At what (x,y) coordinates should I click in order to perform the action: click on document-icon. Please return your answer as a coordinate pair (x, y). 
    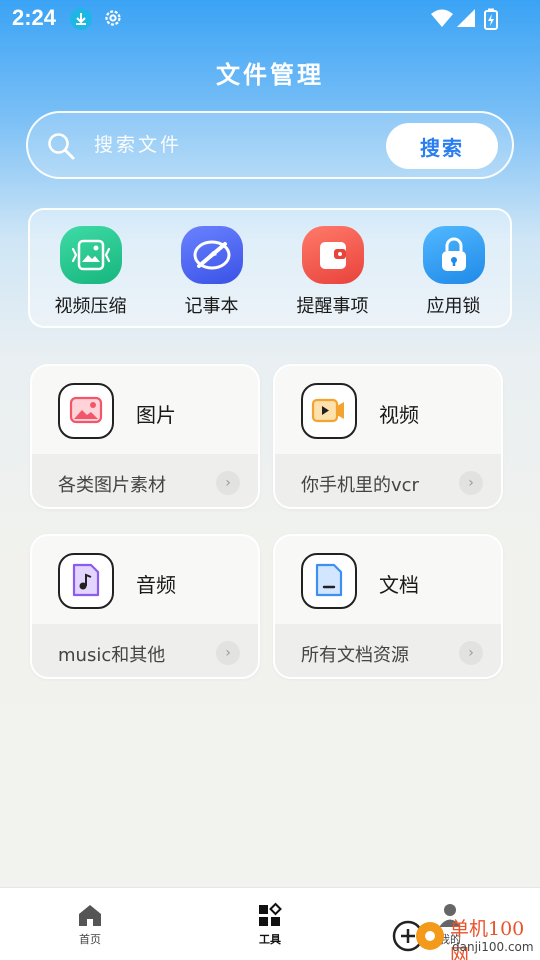
    Looking at the image, I should click on (329, 581).